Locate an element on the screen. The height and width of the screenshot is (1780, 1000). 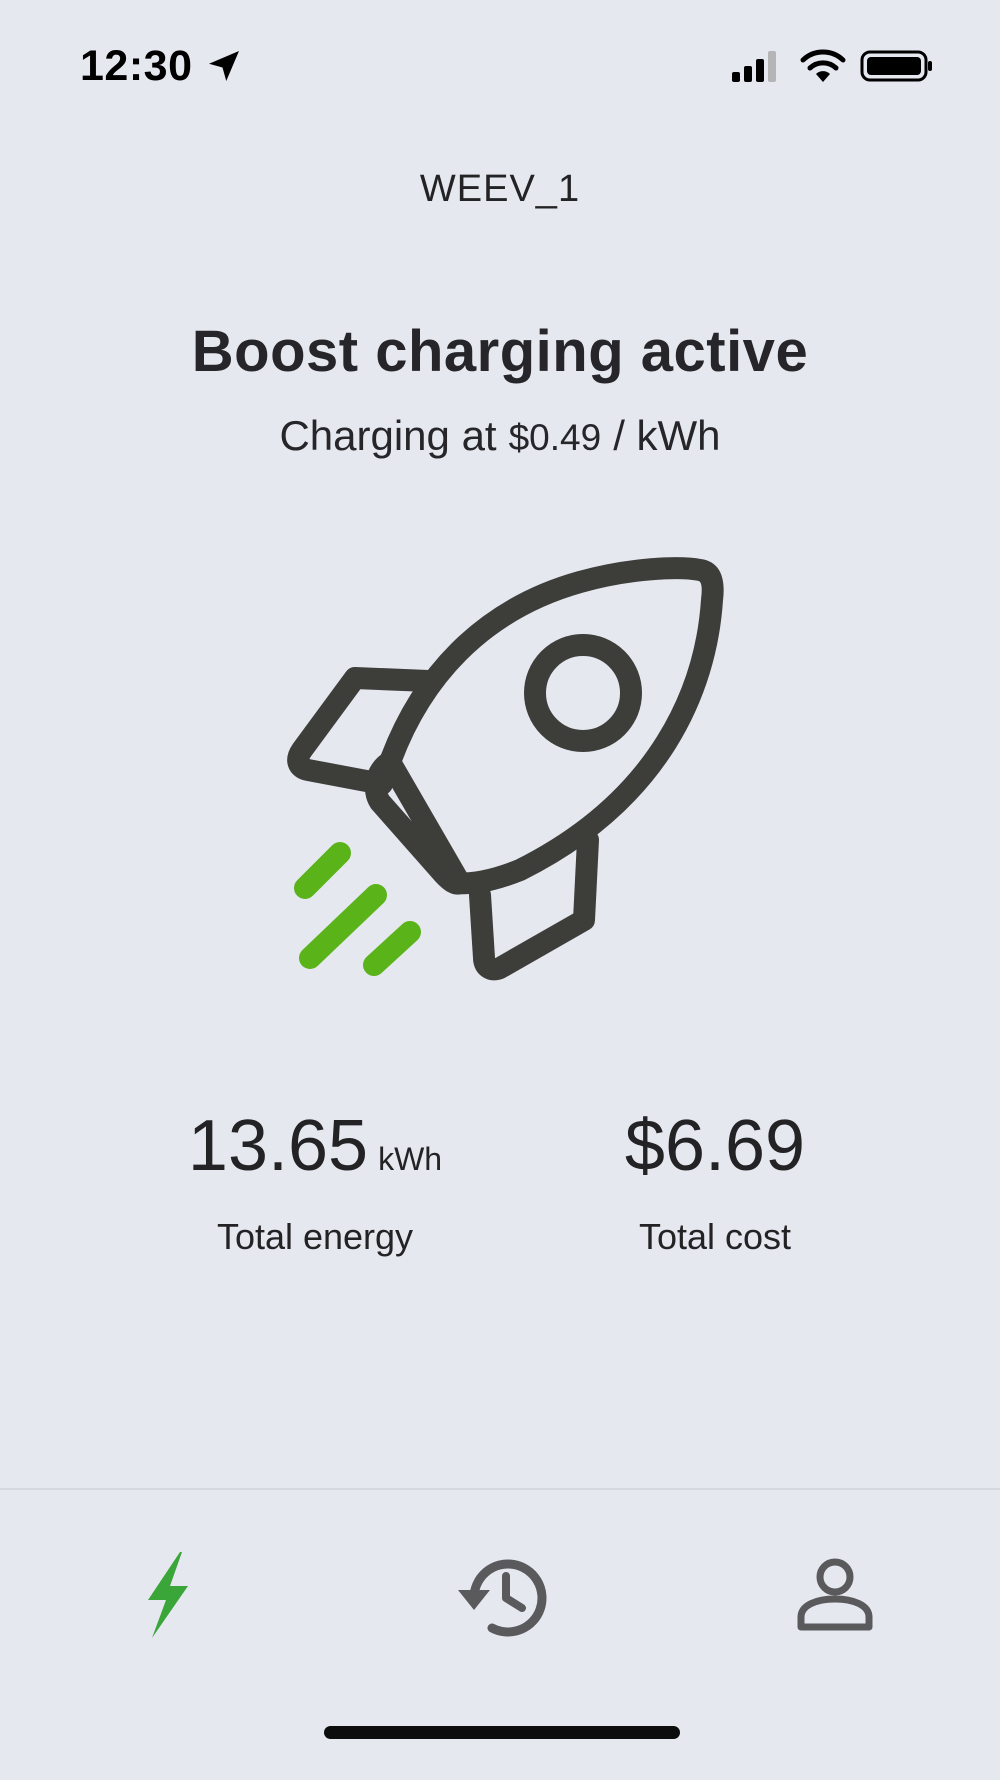
profile-icon is located at coordinates (835, 1594).